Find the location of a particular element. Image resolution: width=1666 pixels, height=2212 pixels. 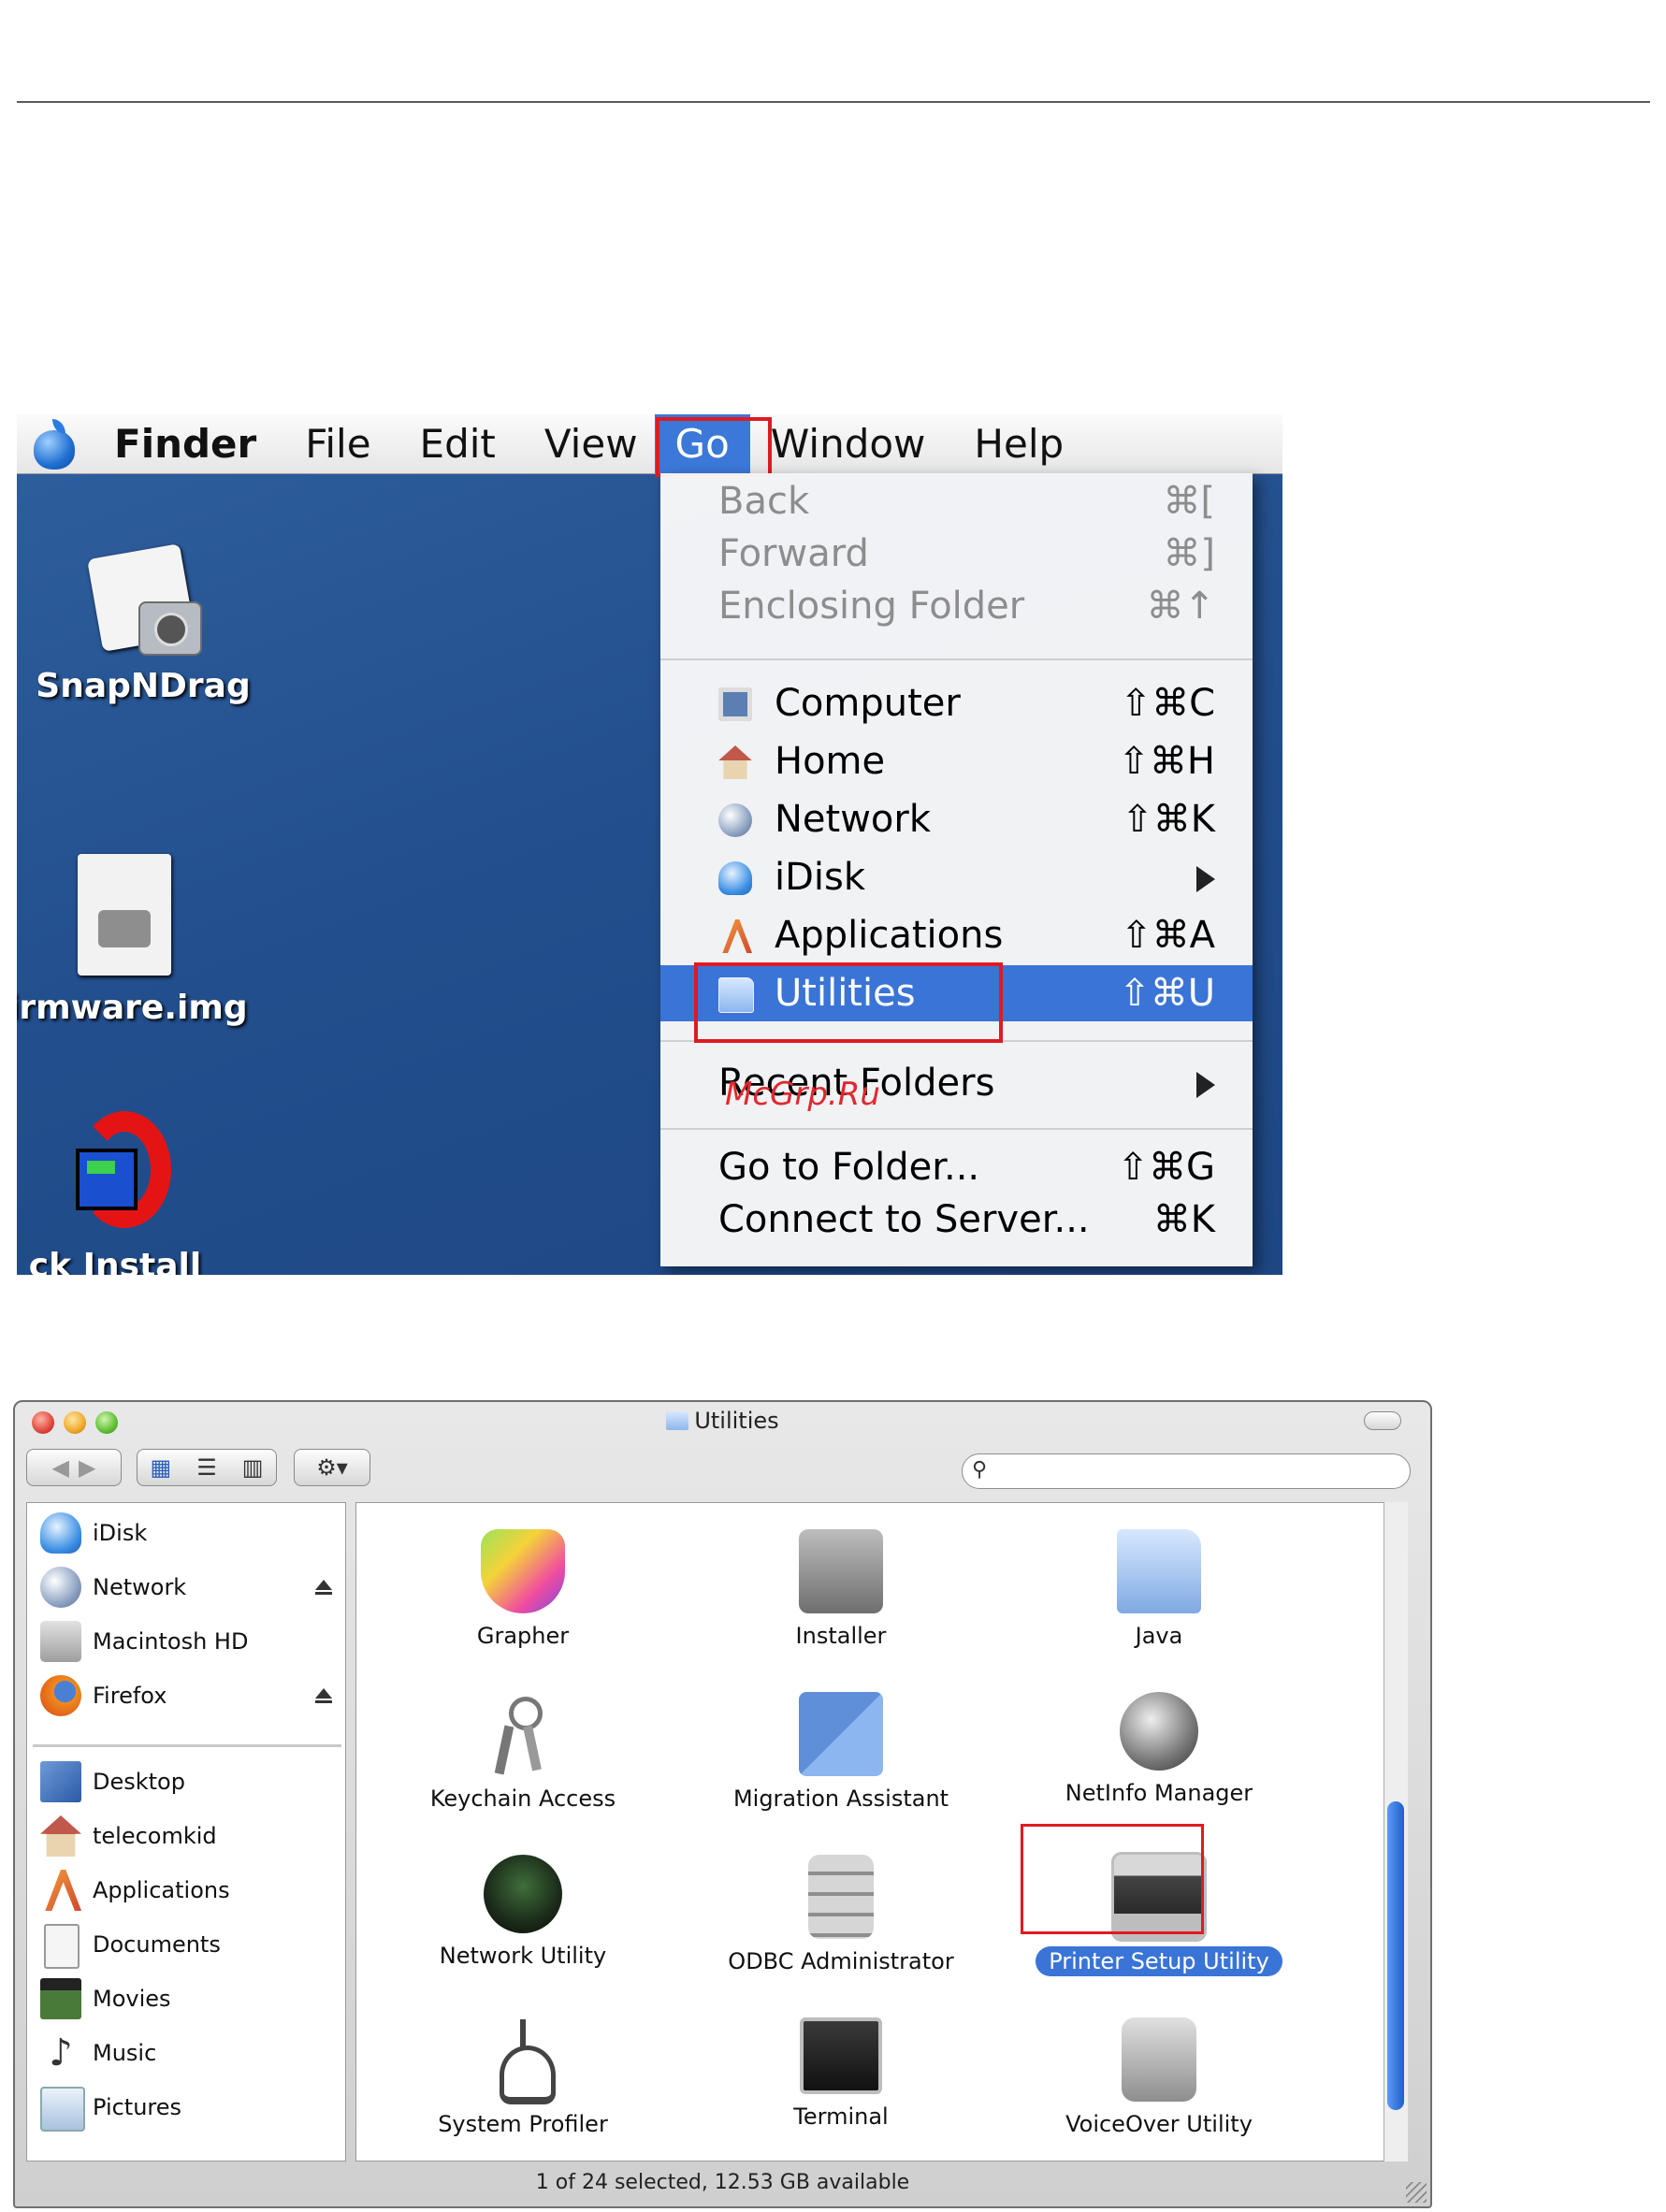

apple-icon is located at coordinates (54, 444).